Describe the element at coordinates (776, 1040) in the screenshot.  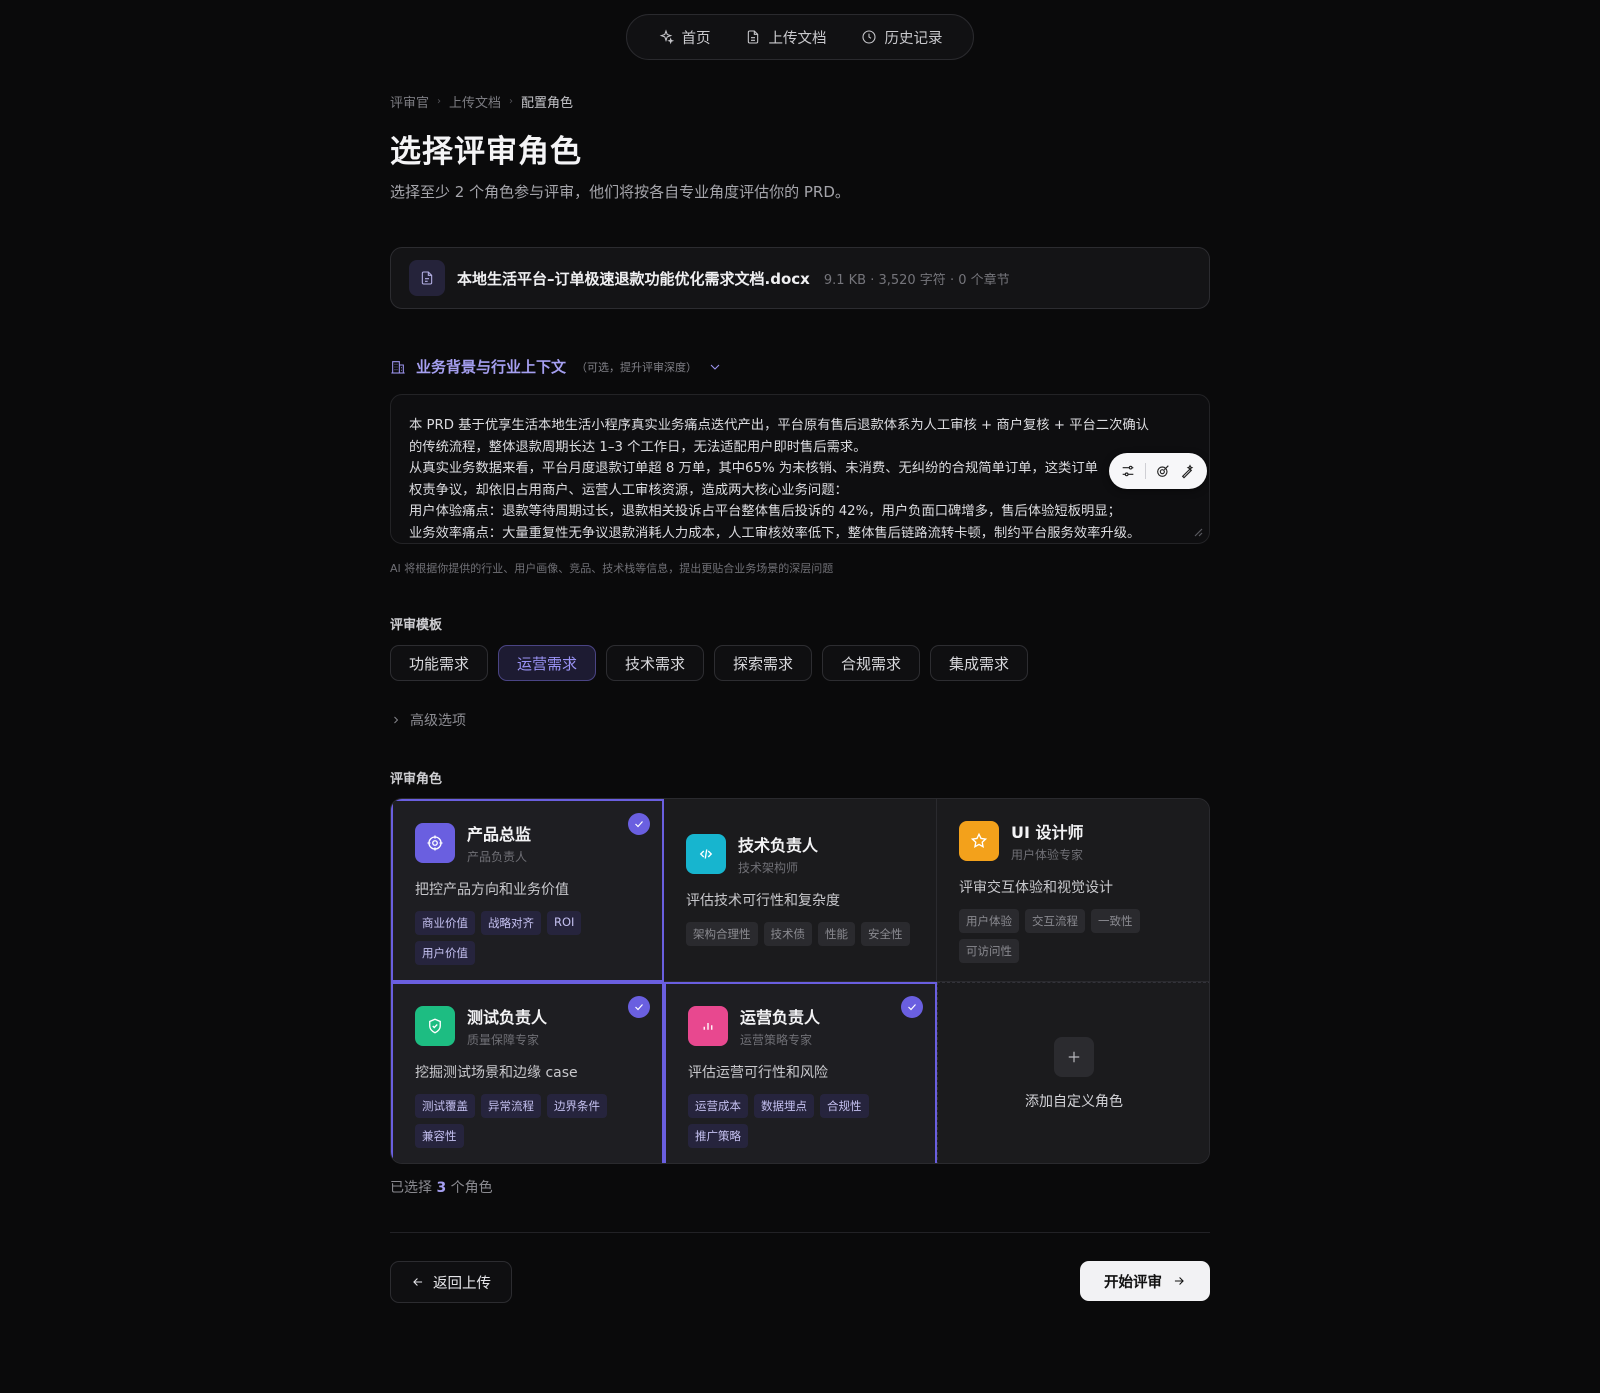
I see `role-subtitle: 运营策略专家` at that location.